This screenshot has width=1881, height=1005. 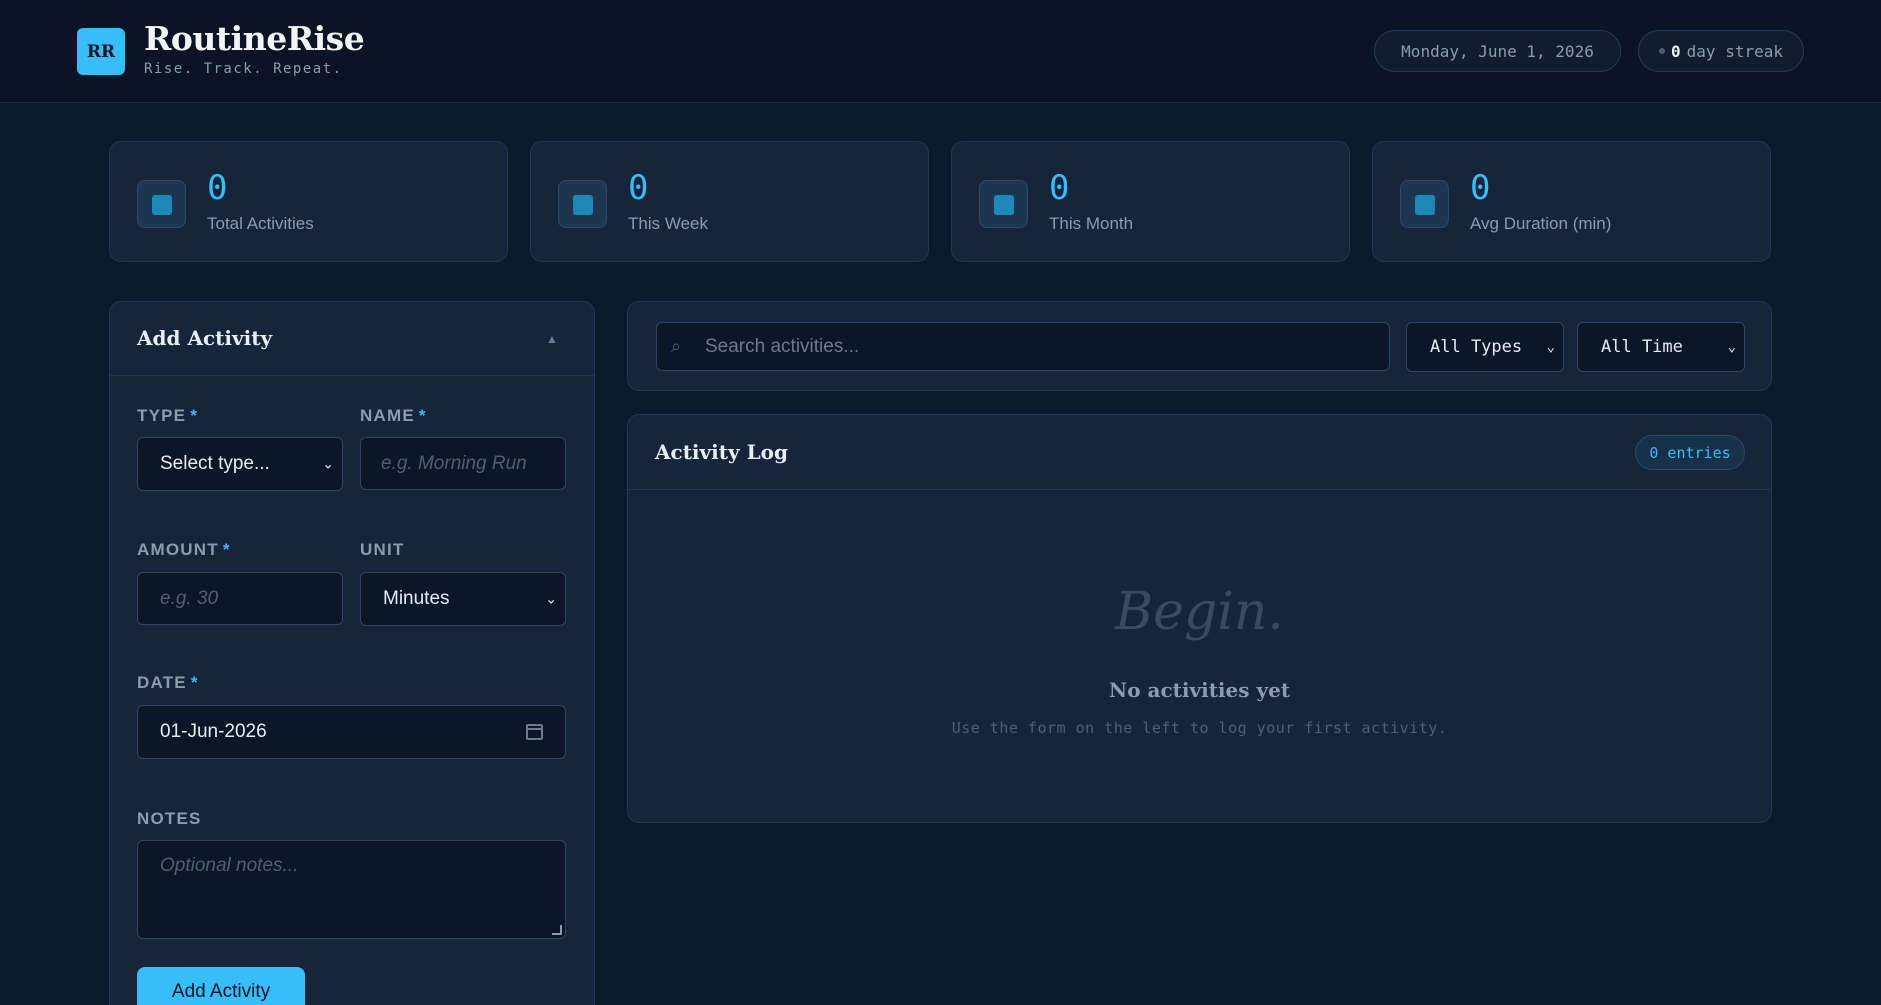 I want to click on add-activity-button: Add Activity, so click(x=221, y=986).